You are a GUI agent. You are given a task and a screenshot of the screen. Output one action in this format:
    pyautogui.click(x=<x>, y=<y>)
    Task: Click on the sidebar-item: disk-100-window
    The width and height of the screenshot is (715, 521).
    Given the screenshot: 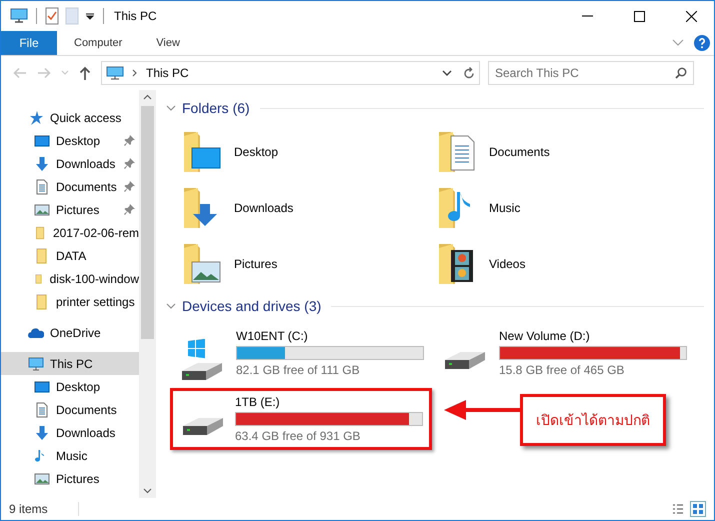 What is the action you would take?
    pyautogui.click(x=70, y=278)
    